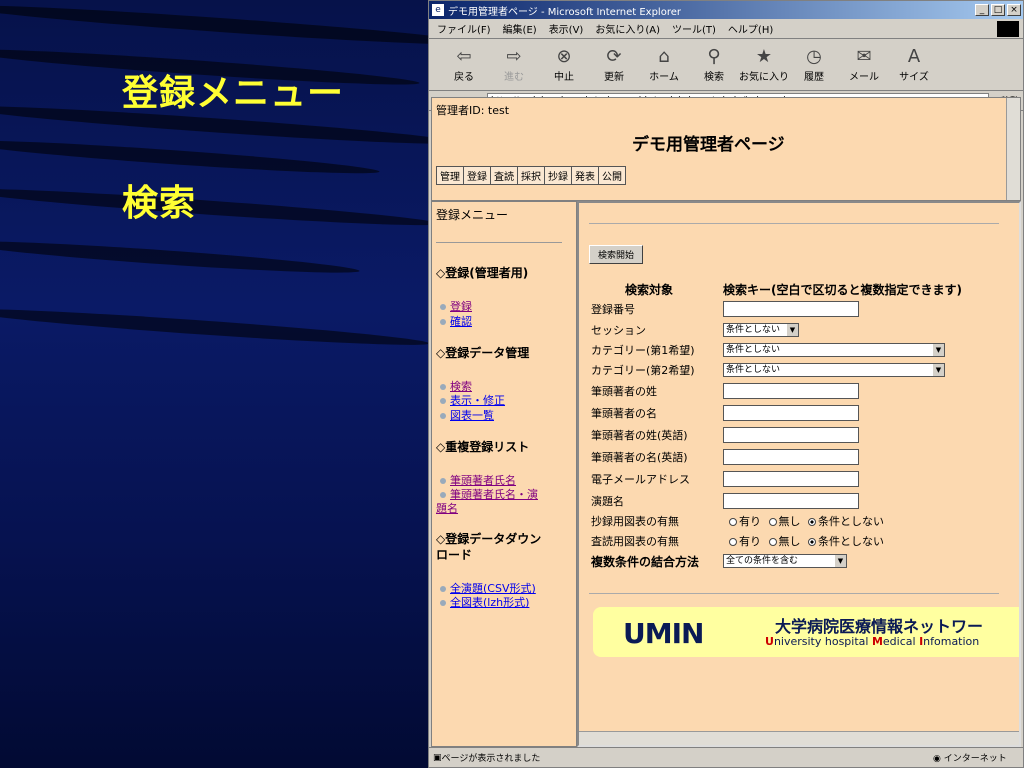 Image resolution: width=1024 pixels, height=768 pixels. I want to click on close-icon: ×, so click(1014, 10).